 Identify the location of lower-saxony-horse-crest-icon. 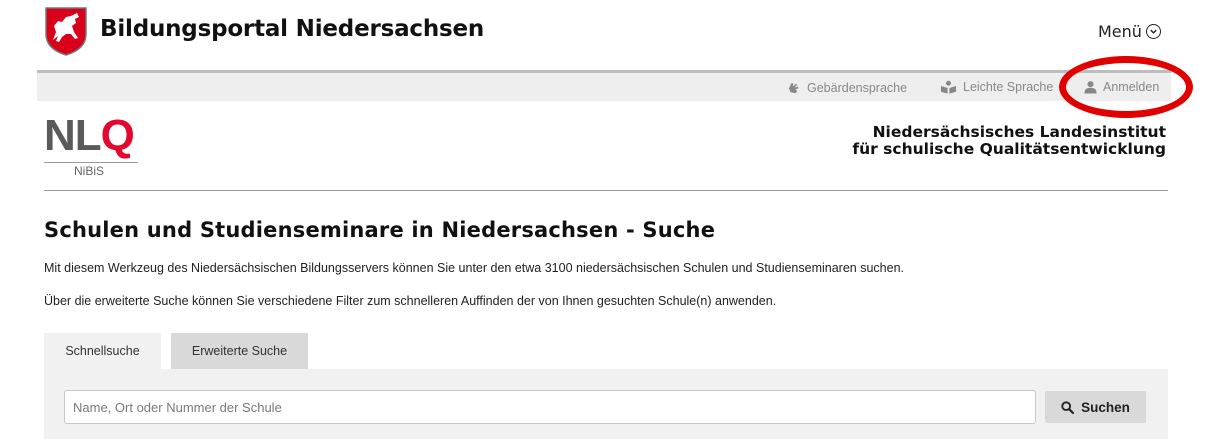
(66, 31).